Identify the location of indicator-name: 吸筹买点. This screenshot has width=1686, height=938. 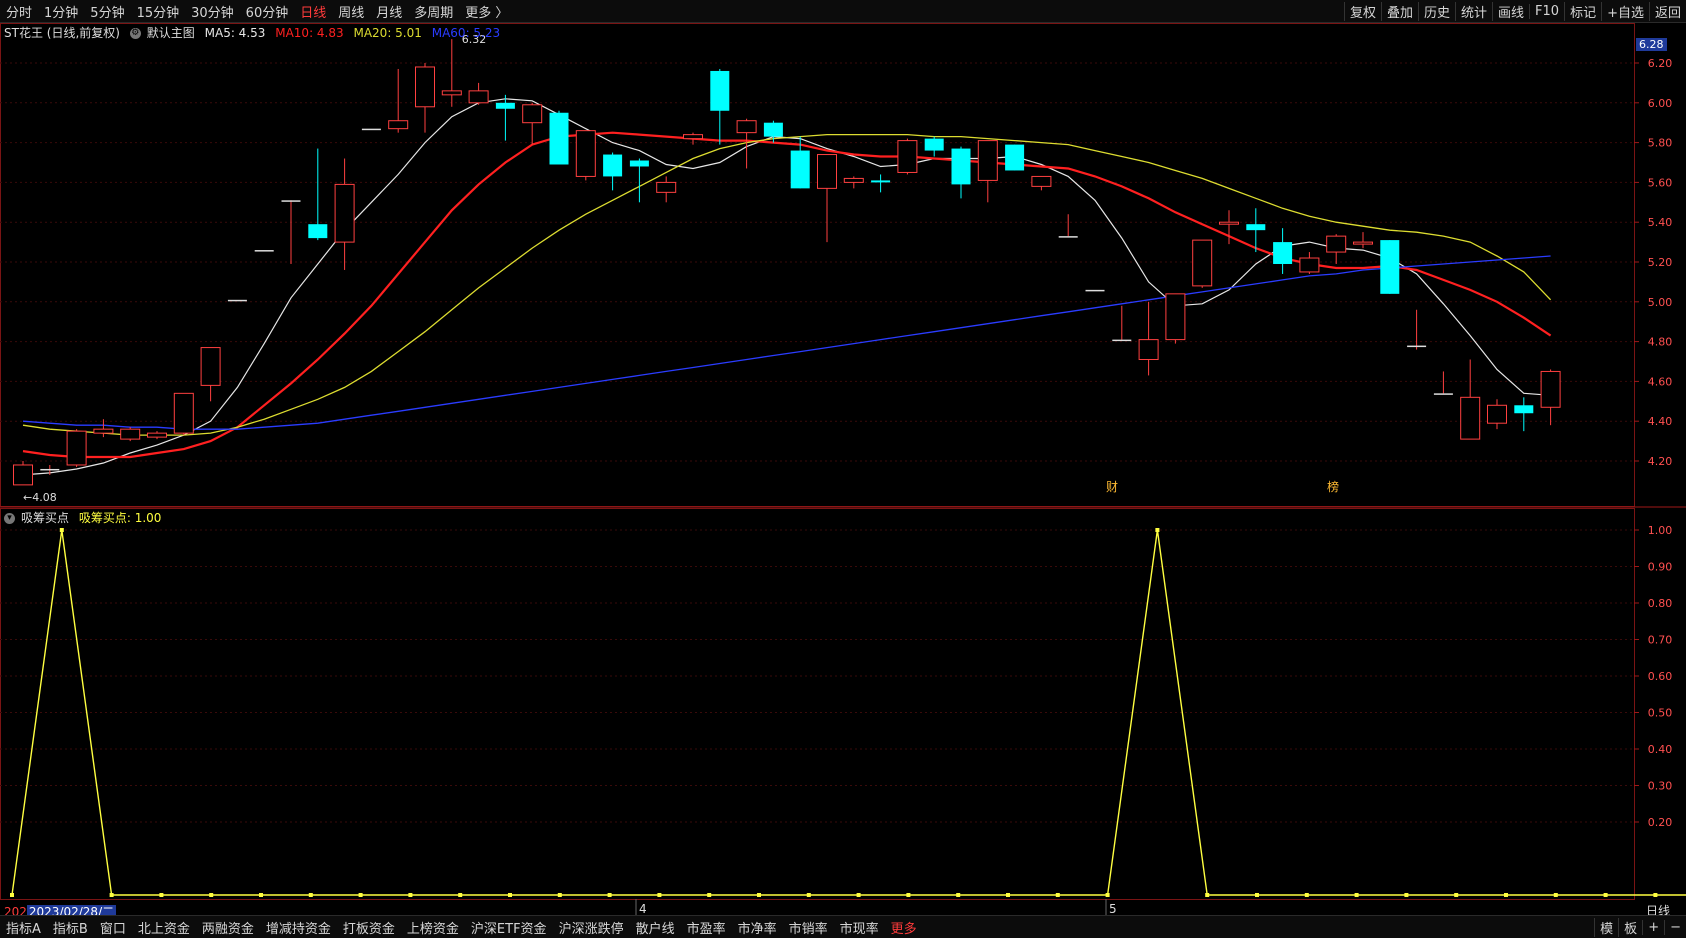
(45, 518).